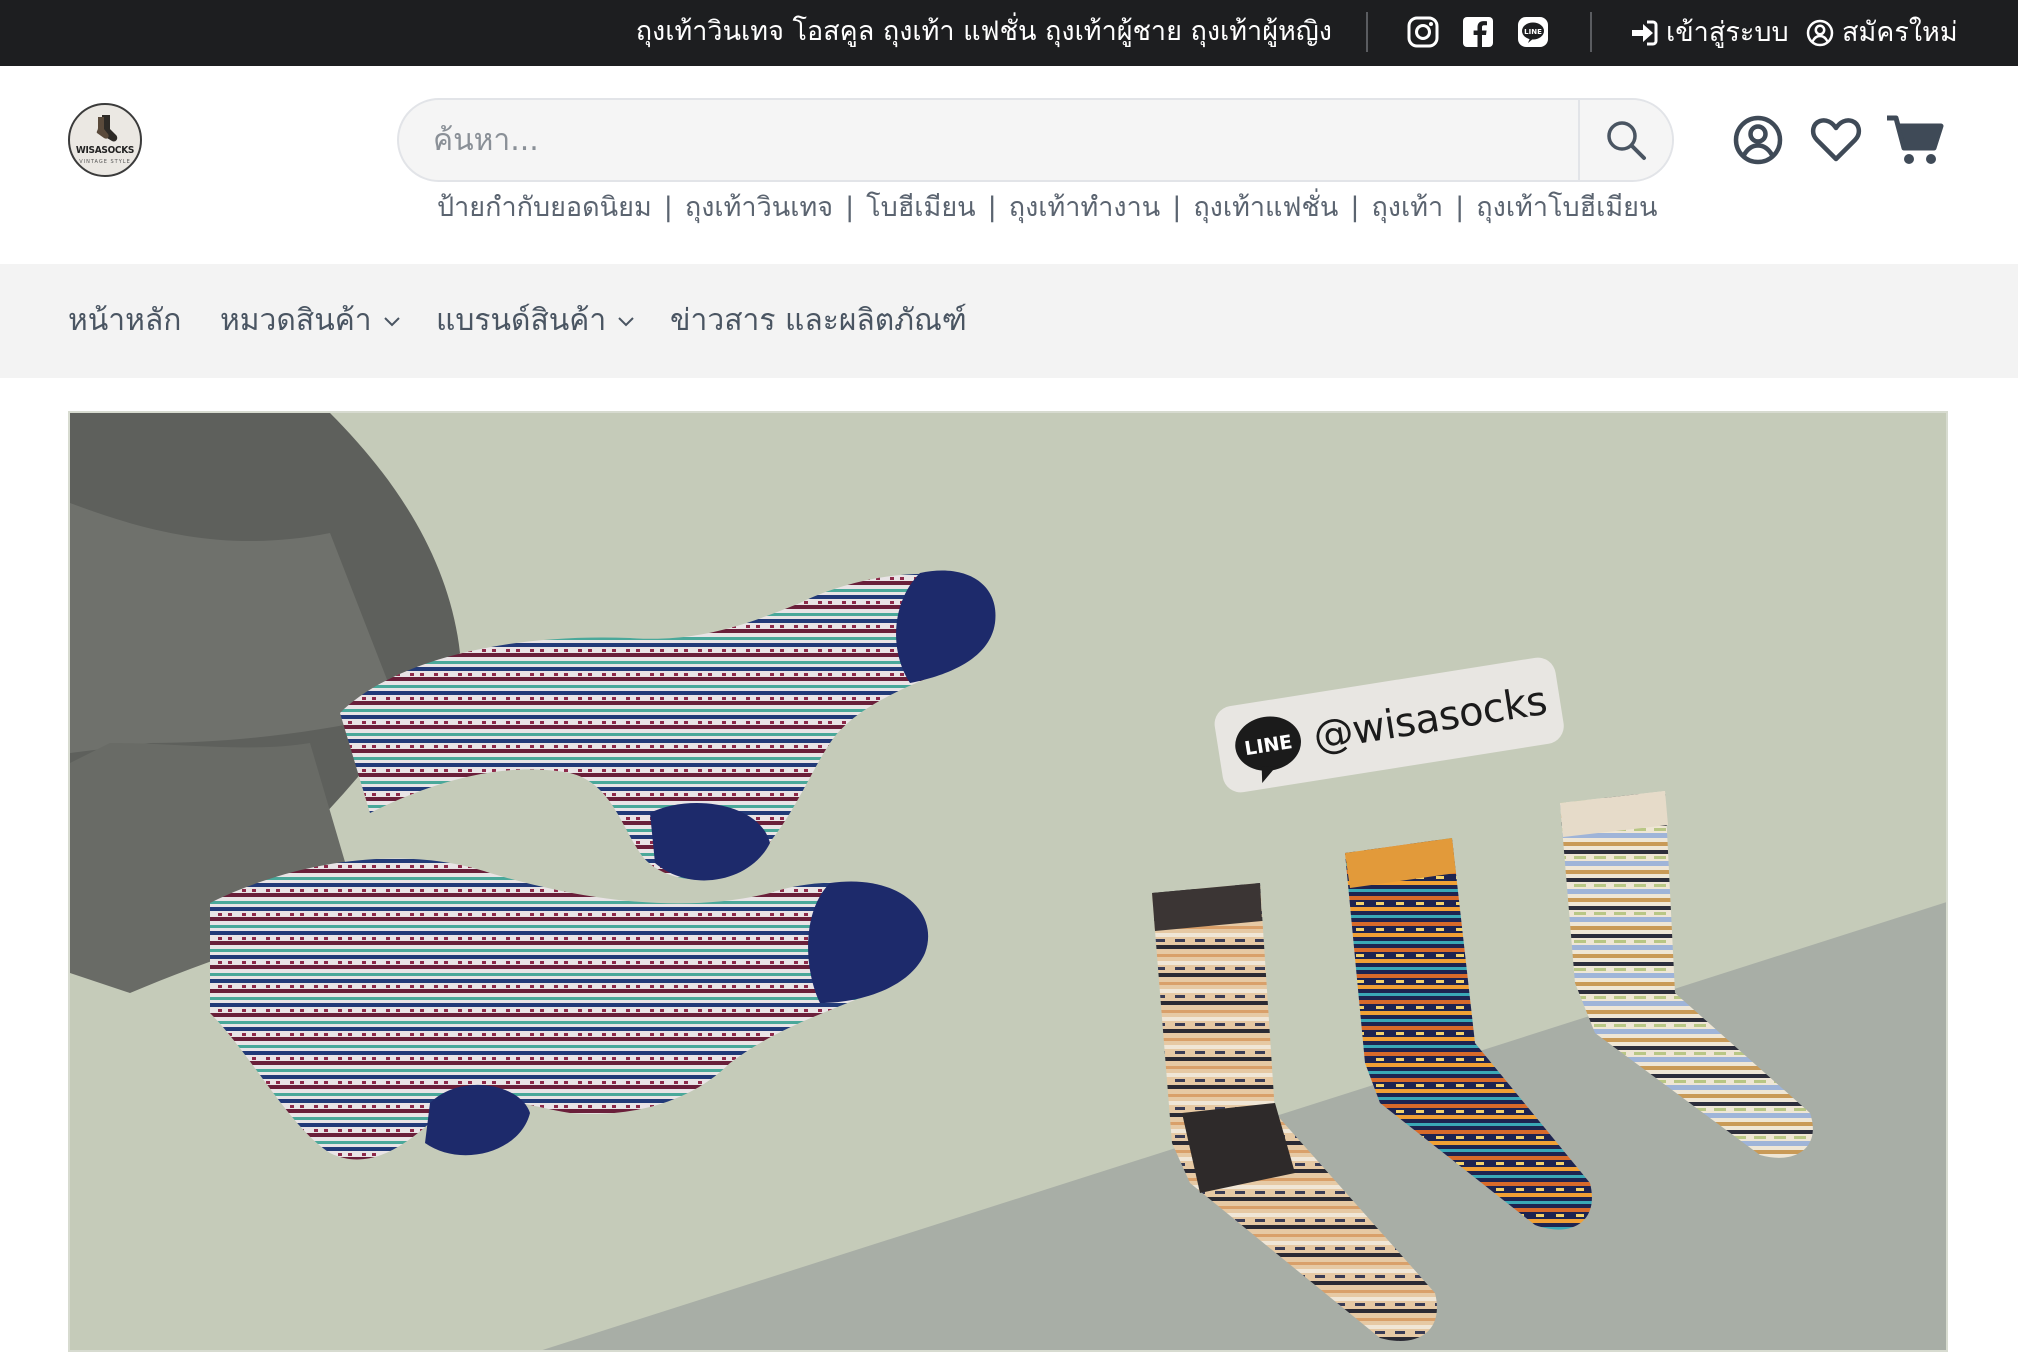  I want to click on facebook-icon, so click(1478, 32).